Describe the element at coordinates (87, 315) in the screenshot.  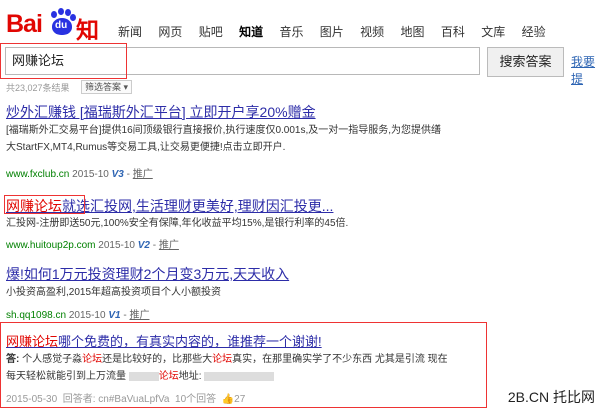
I see `result-3-date: 2015-10` at that location.